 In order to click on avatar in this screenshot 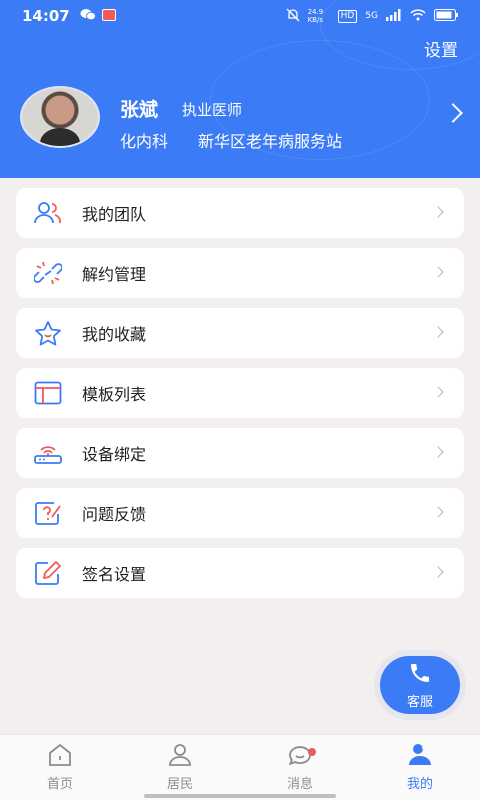, I will do `click(60, 117)`.